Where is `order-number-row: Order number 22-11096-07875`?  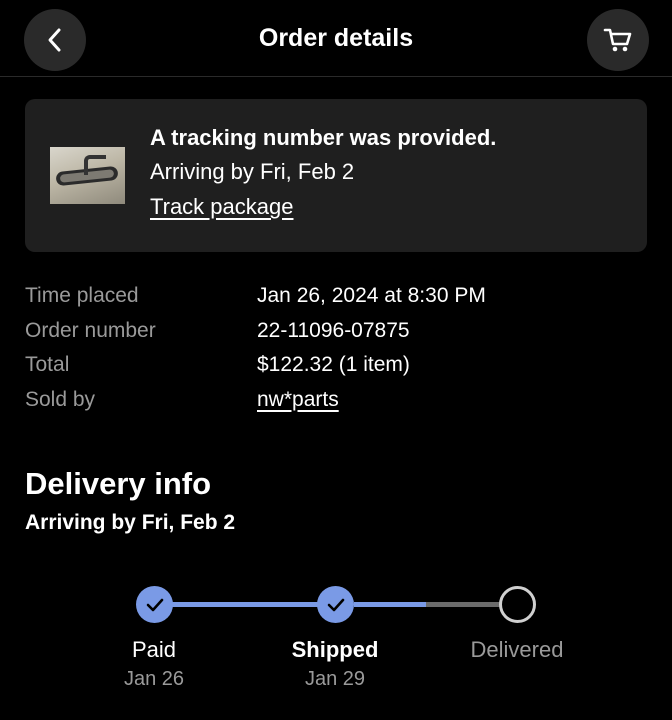
order-number-row: Order number 22-11096-07875 is located at coordinates (335, 336).